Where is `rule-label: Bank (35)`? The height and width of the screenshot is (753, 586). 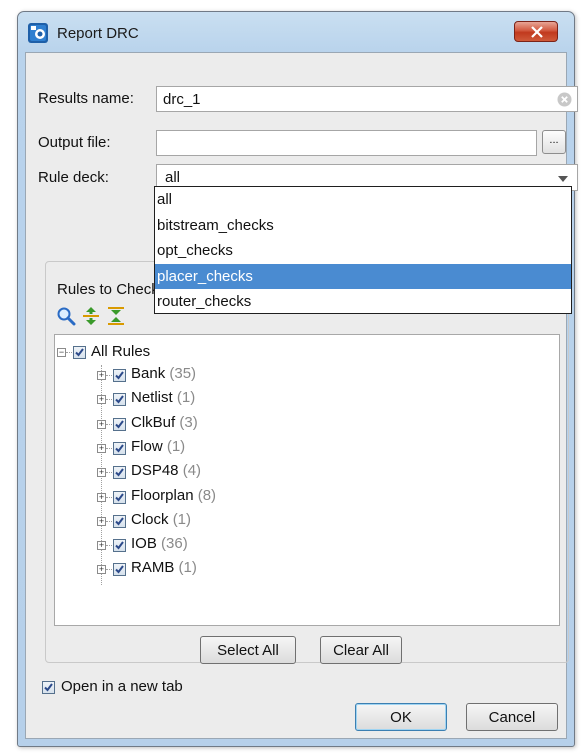 rule-label: Bank (35) is located at coordinates (163, 373).